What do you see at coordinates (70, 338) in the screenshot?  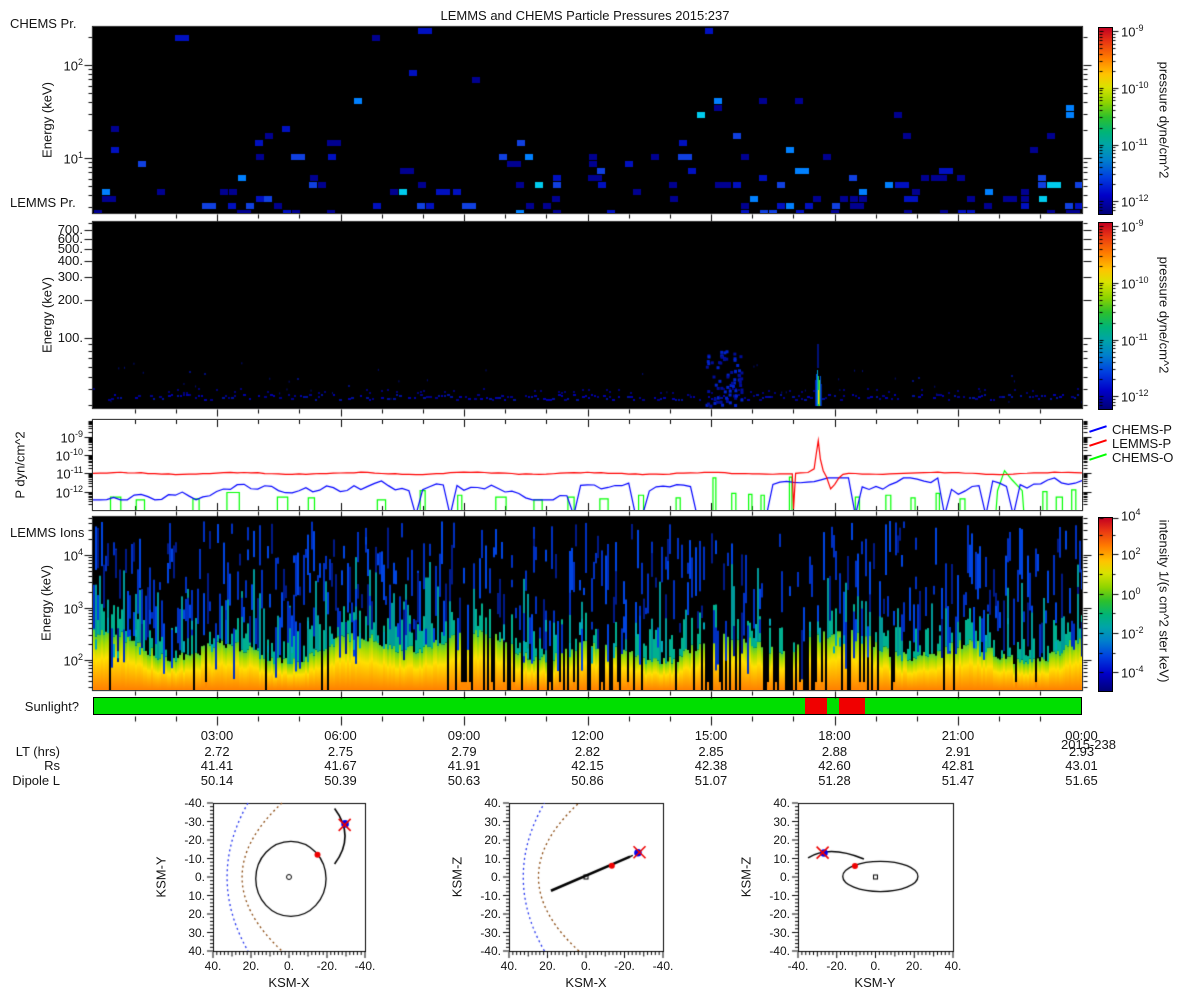 I see `p2-ytick-label: 100.` at bounding box center [70, 338].